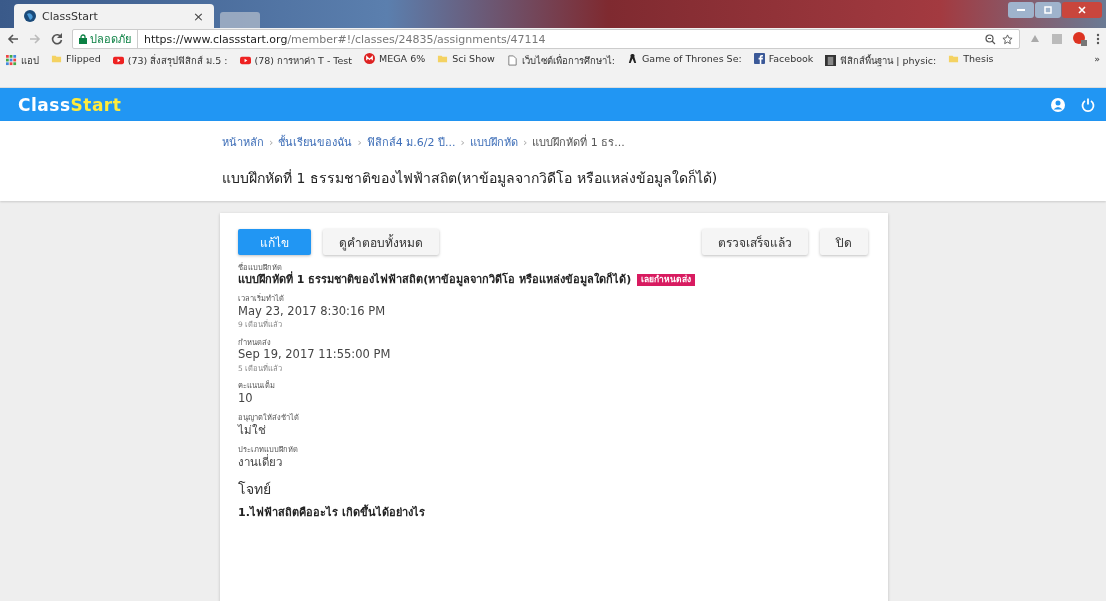  What do you see at coordinates (30, 60) in the screenshot?
I see `bookmark-item: แอป` at bounding box center [30, 60].